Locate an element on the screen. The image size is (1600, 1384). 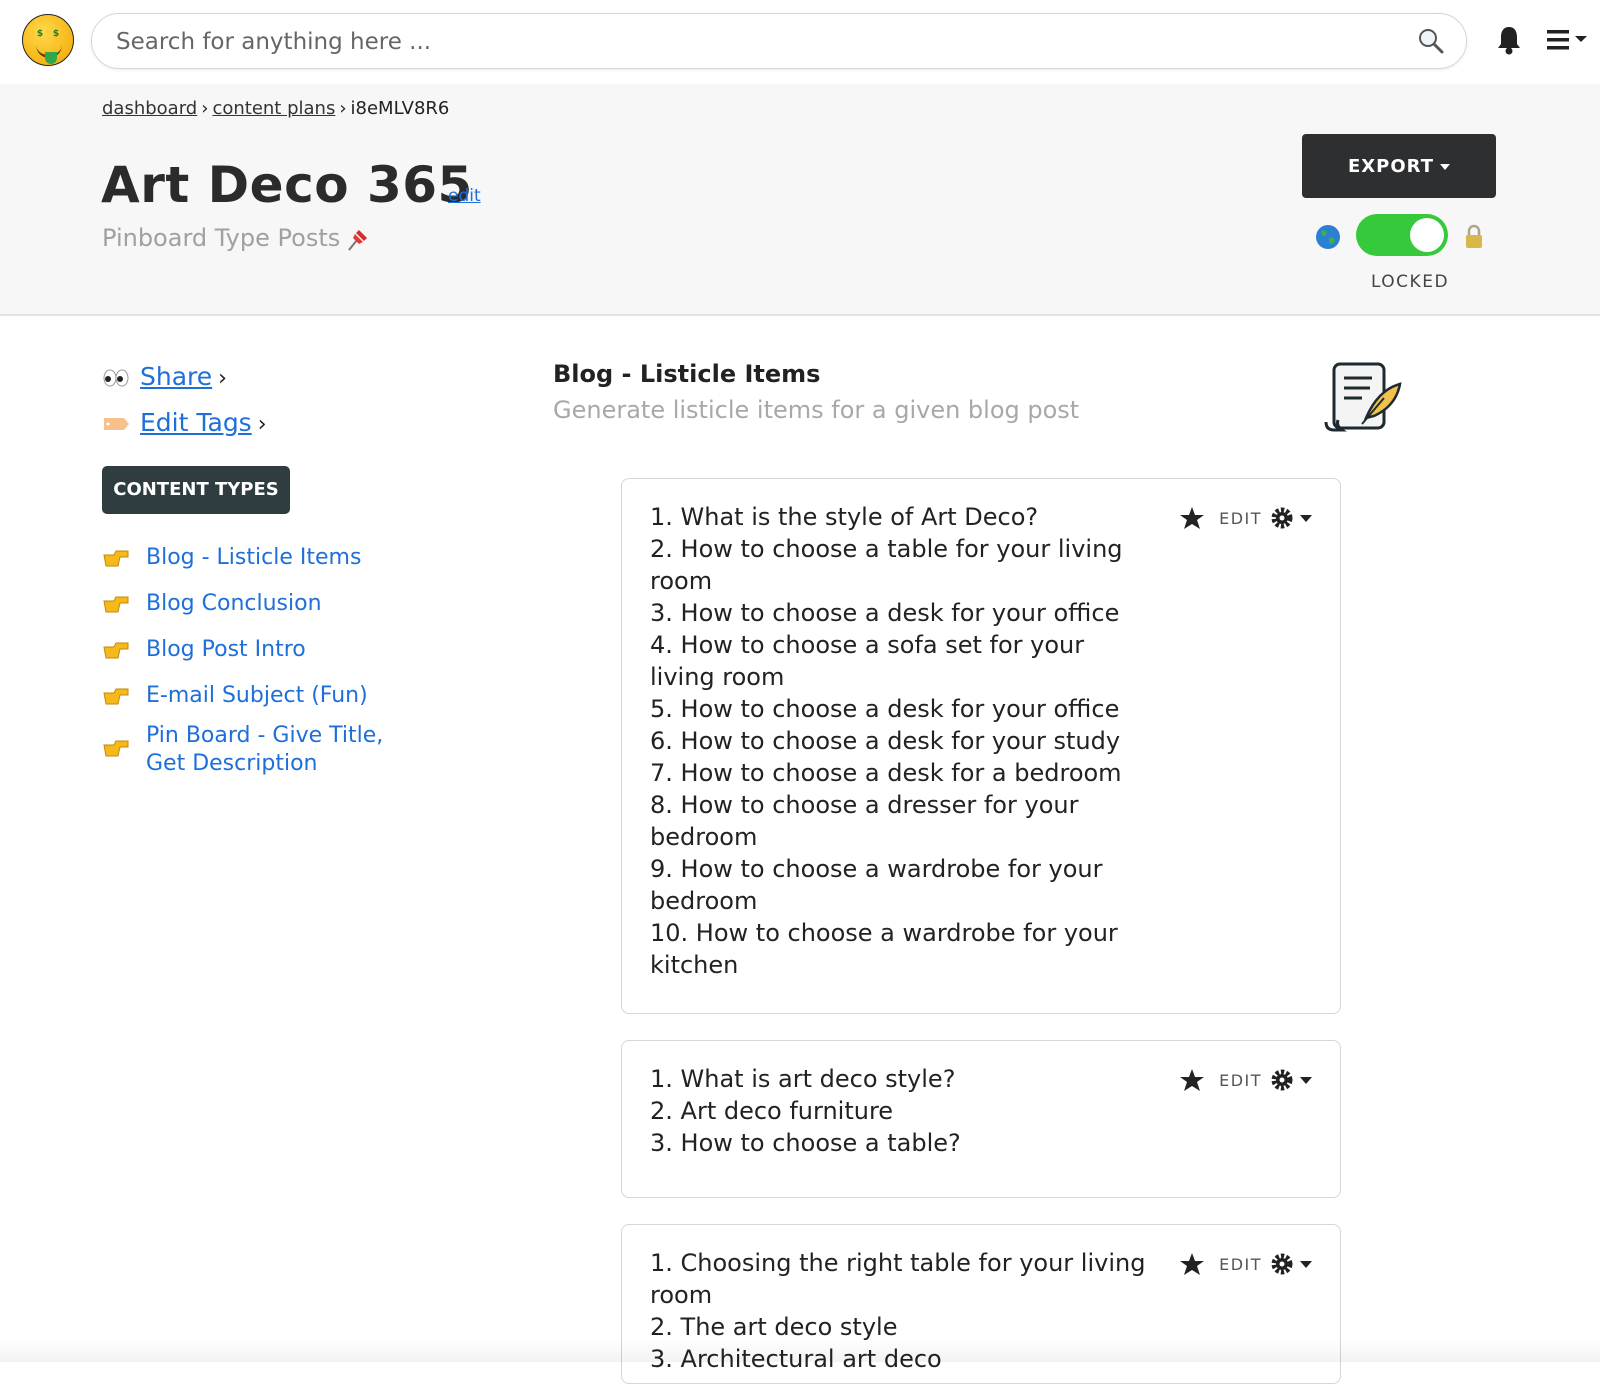
pushpin-icon is located at coordinates (357, 240).